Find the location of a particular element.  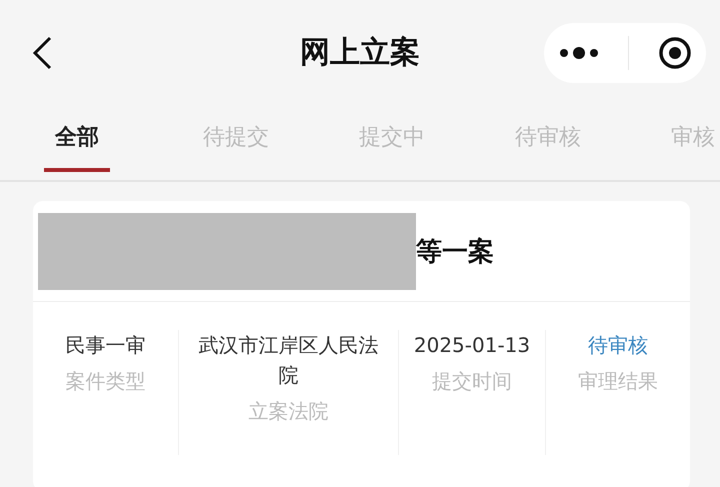

close-icon is located at coordinates (675, 53).